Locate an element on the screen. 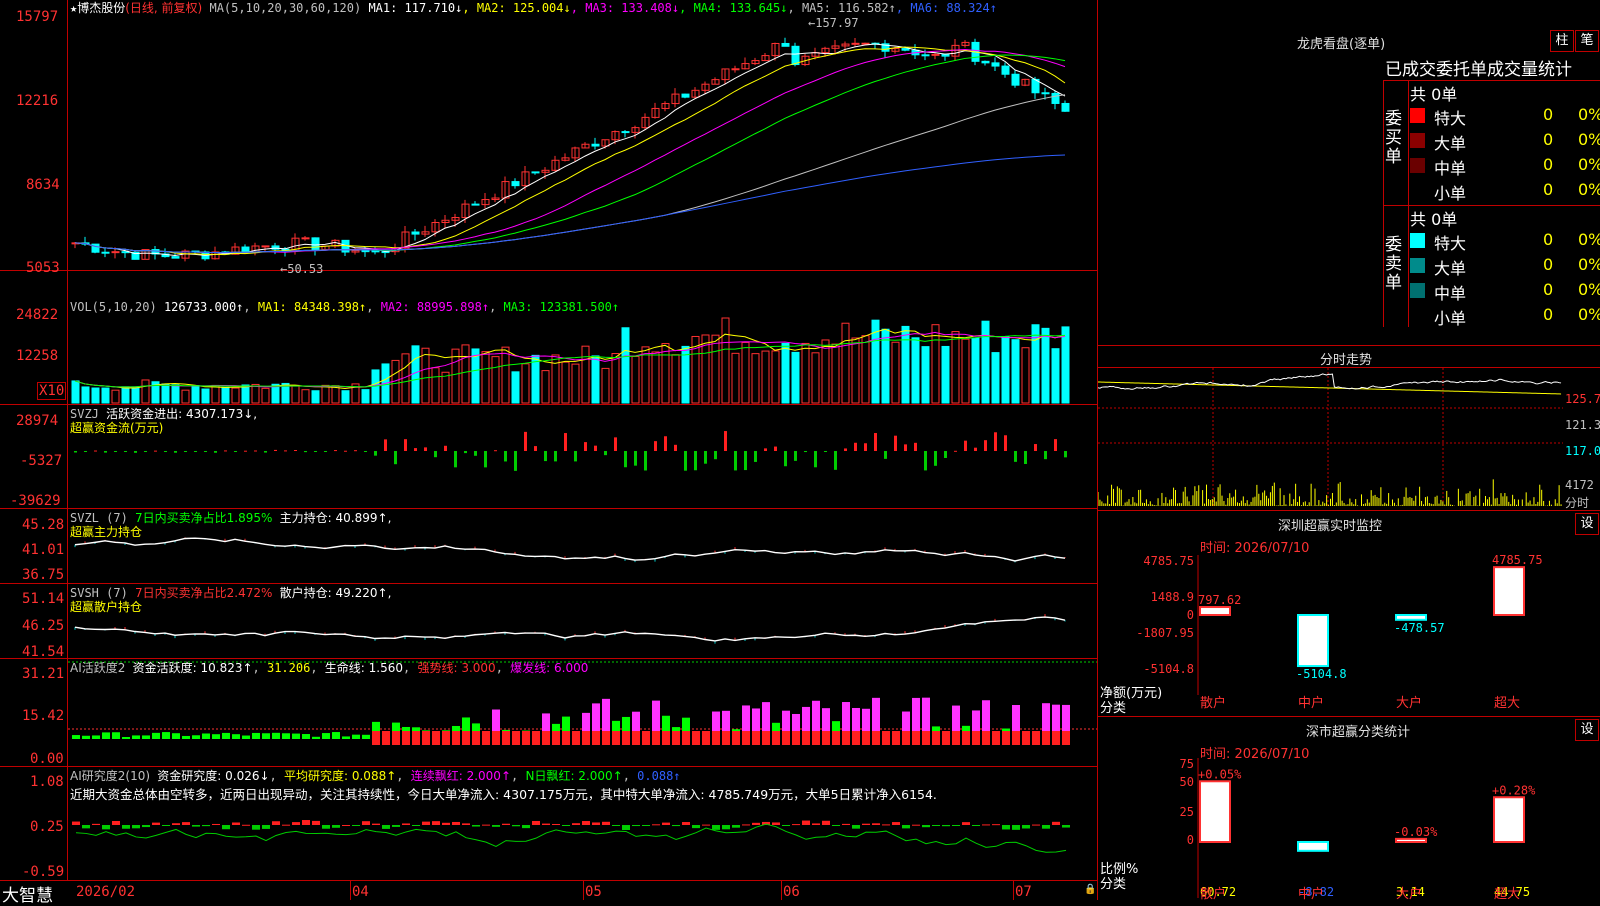 The image size is (1600, 906). sell-row-vol: 0 is located at coordinates (1548, 239).